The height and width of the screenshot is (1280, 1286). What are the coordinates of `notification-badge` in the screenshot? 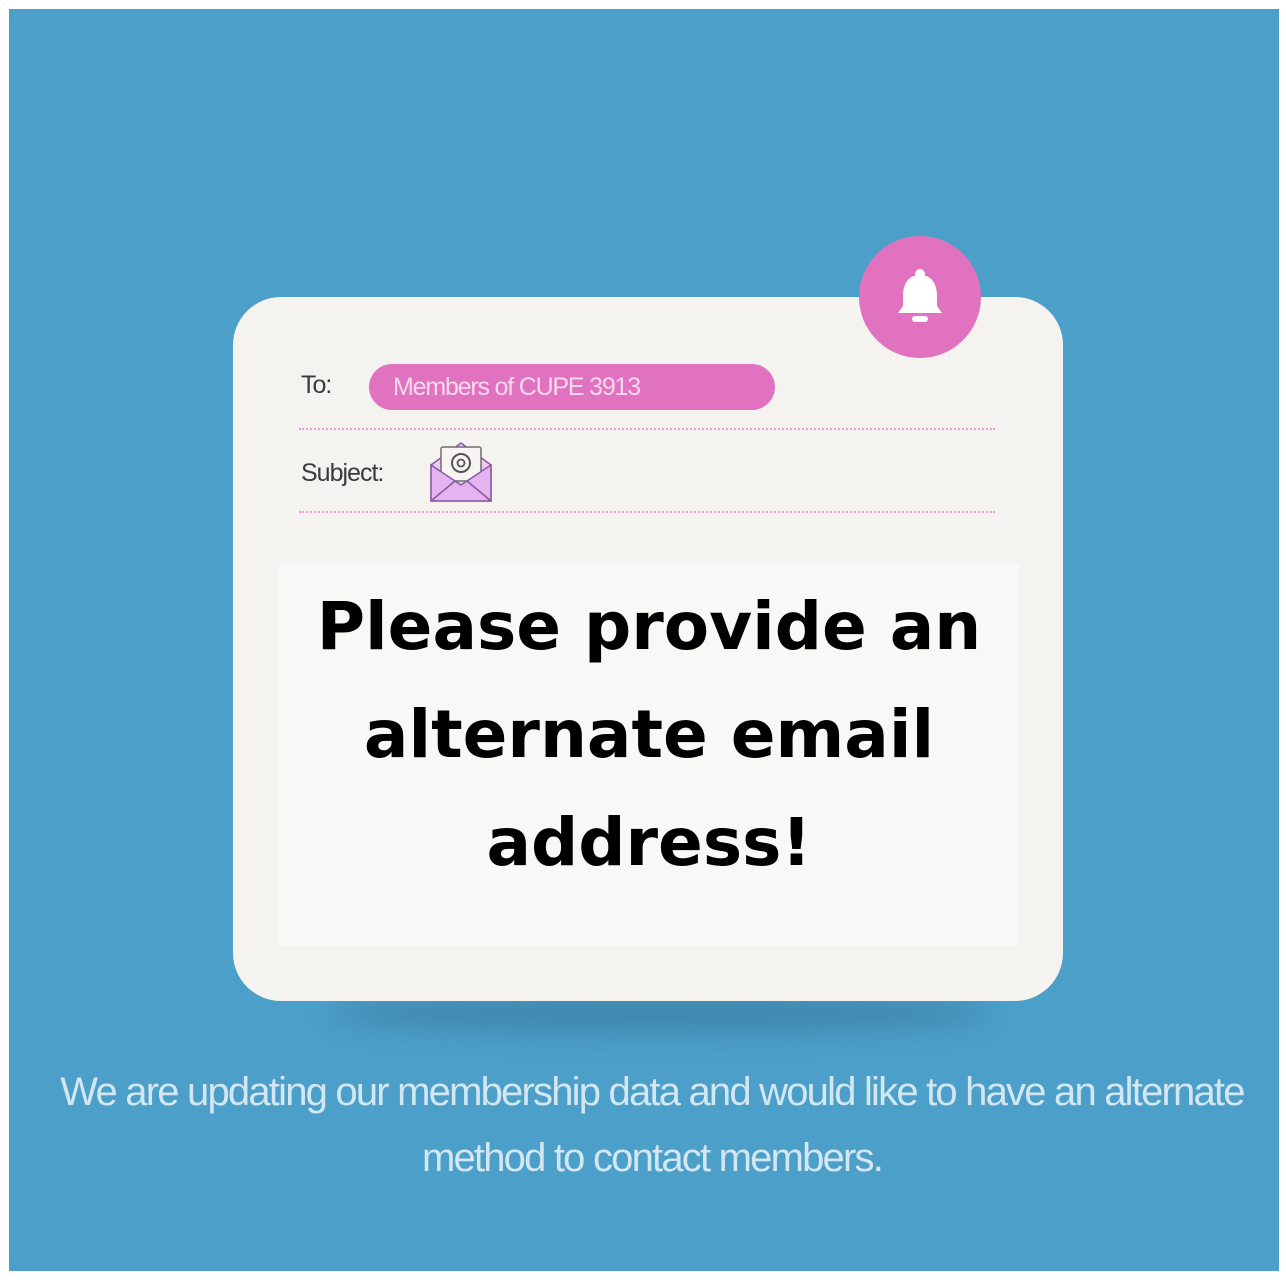 It's located at (920, 297).